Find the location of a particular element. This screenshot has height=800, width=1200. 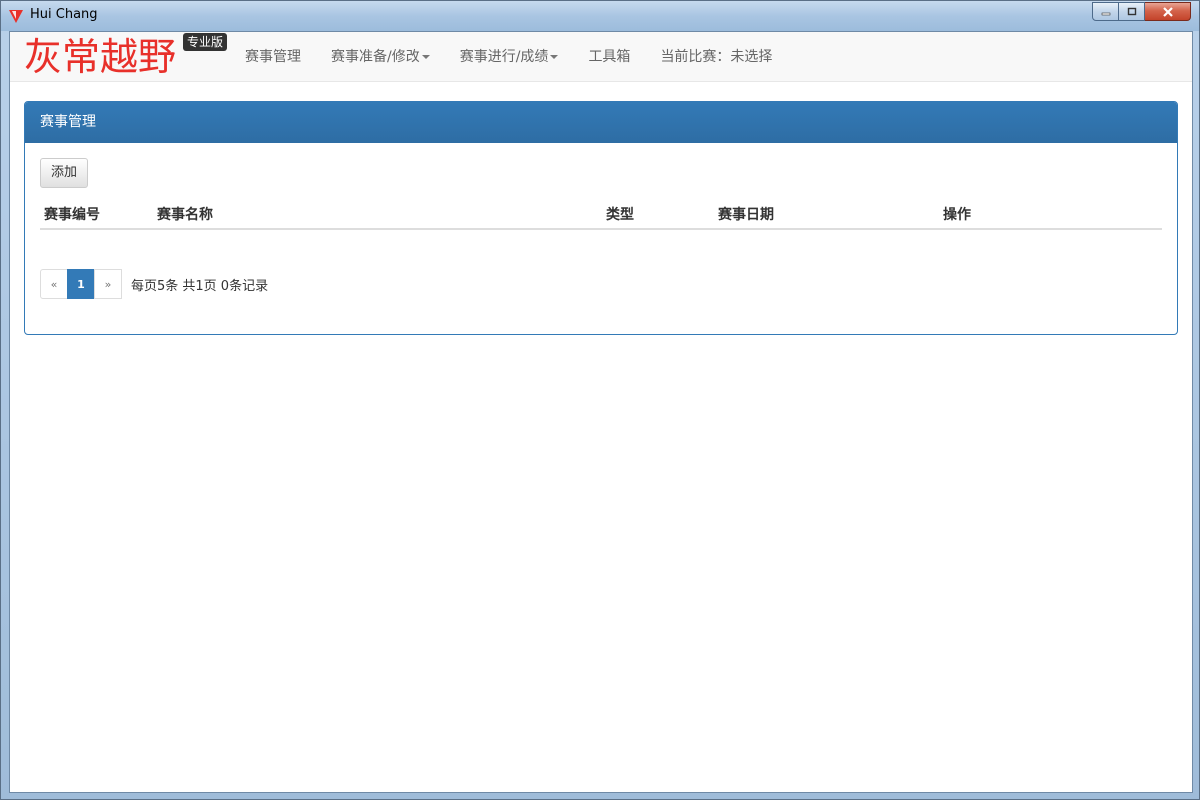

close-icon is located at coordinates (1167, 11).